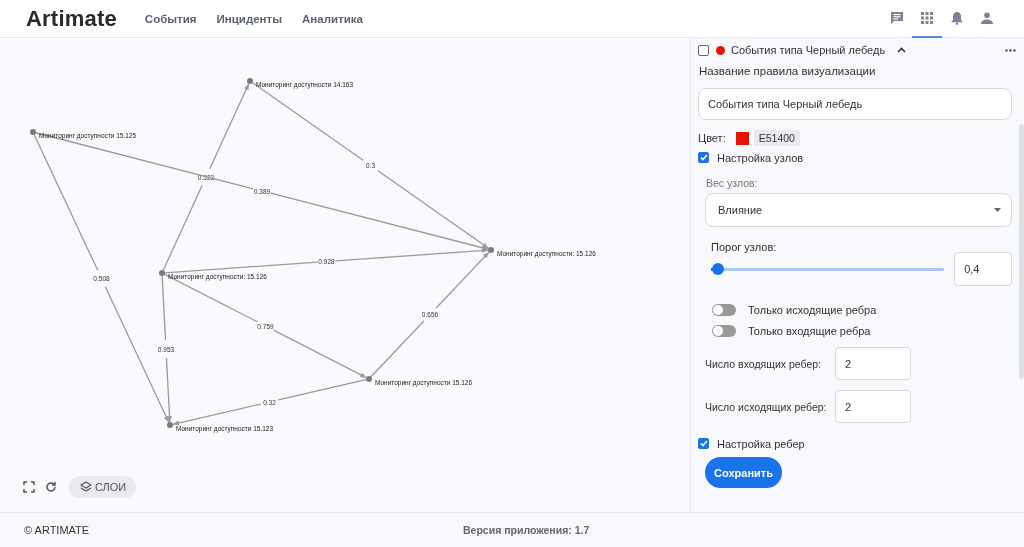  What do you see at coordinates (760, 157) in the screenshot?
I see `checkbox-label: Настройка узлов` at bounding box center [760, 157].